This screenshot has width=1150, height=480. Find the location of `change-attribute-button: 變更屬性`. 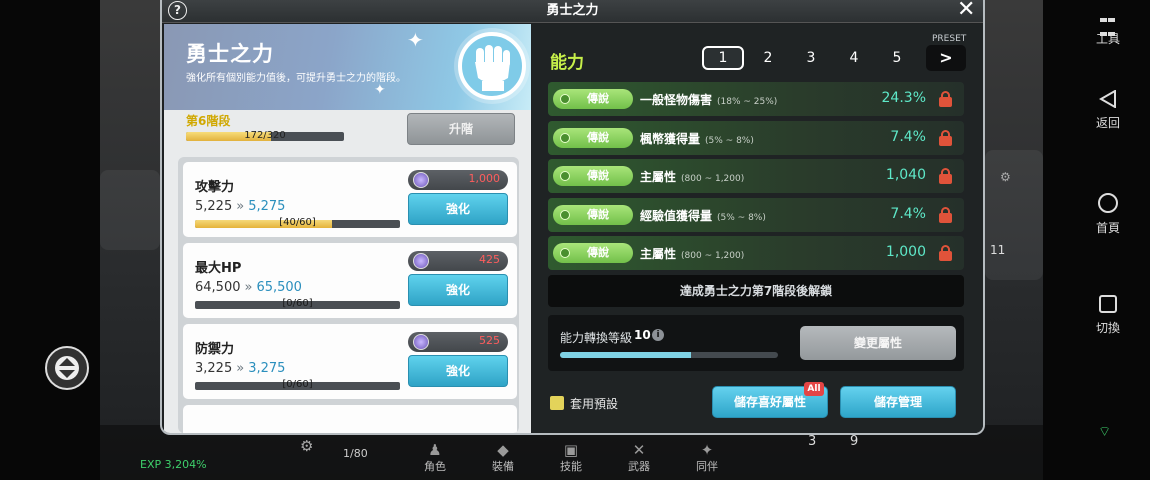

change-attribute-button: 變更屬性 is located at coordinates (878, 343).